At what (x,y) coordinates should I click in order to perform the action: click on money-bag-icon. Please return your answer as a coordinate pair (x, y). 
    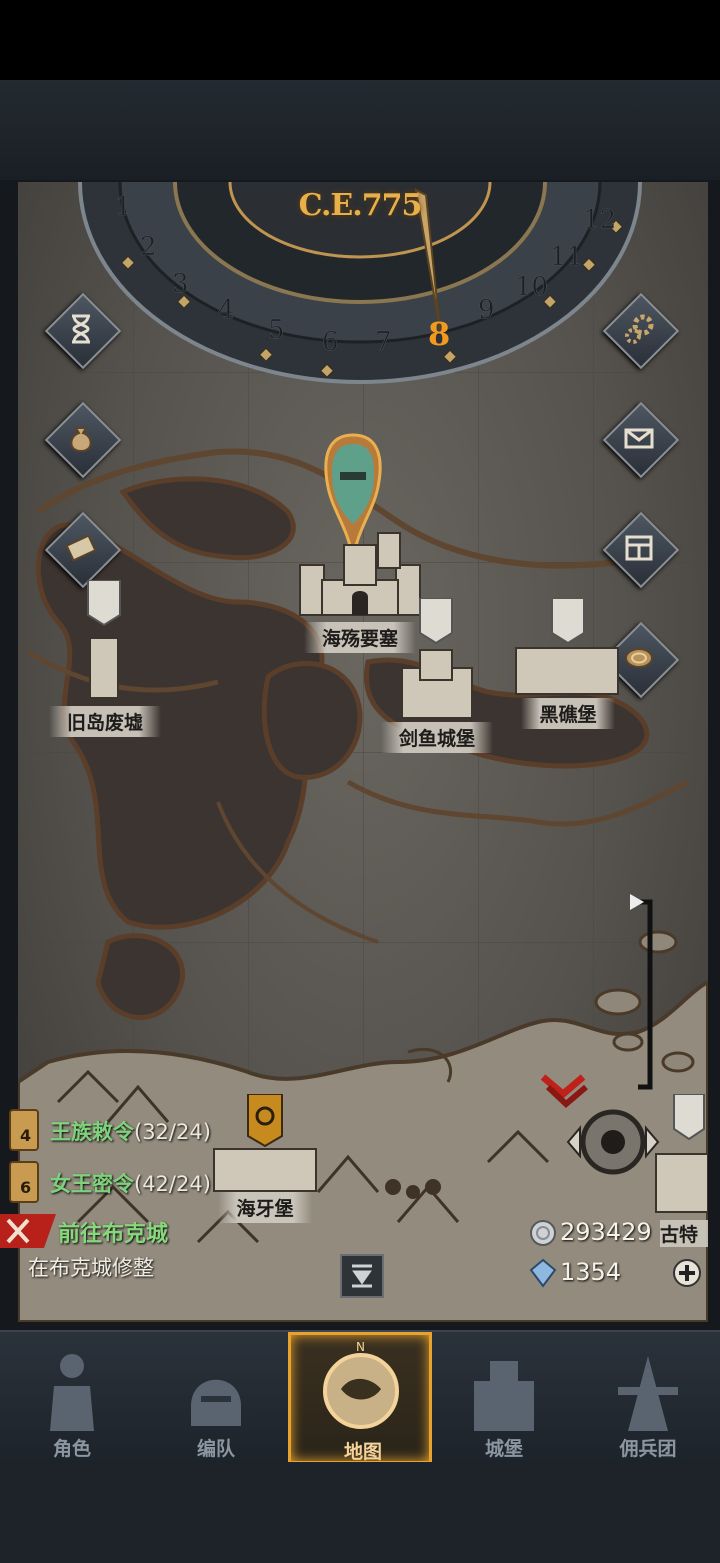
    Looking at the image, I should click on (81, 440).